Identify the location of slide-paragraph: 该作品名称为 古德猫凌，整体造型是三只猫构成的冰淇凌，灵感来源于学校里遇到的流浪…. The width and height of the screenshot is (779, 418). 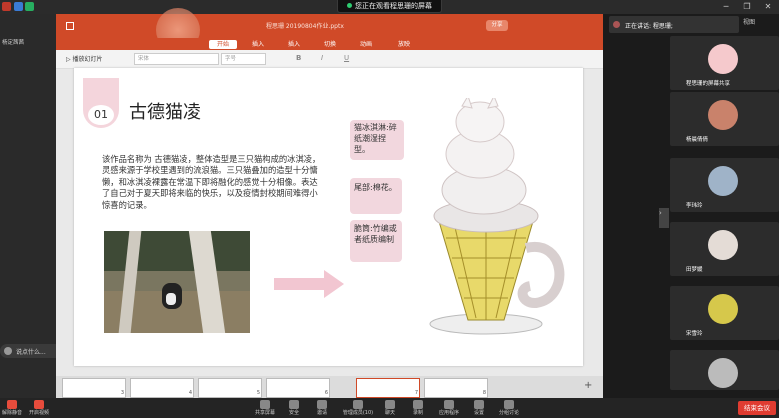
(211, 182).